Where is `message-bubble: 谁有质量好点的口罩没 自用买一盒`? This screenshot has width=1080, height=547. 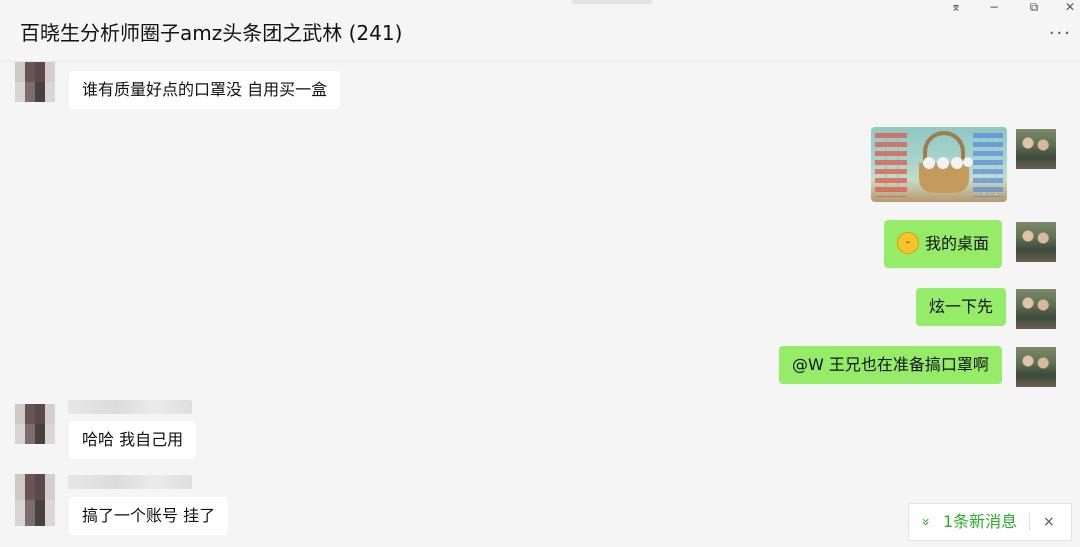 message-bubble: 谁有质量好点的口罩没 自用买一盒 is located at coordinates (205, 90).